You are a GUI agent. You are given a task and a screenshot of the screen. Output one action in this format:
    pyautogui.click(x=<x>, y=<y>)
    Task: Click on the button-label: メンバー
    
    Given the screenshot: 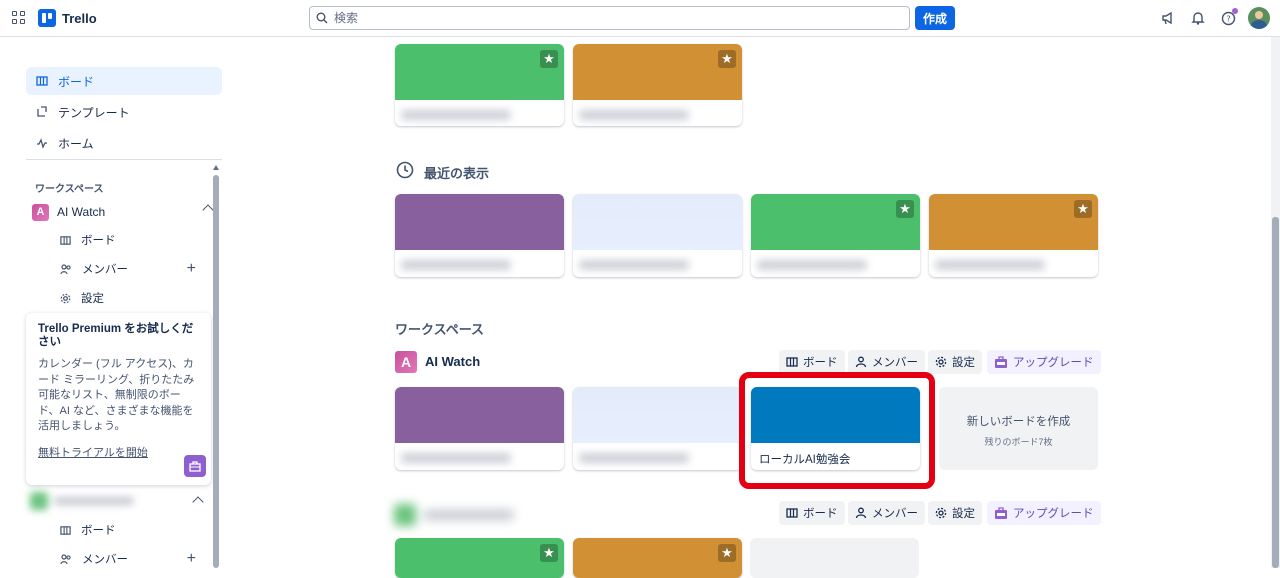 What is the action you would take?
    pyautogui.click(x=895, y=363)
    